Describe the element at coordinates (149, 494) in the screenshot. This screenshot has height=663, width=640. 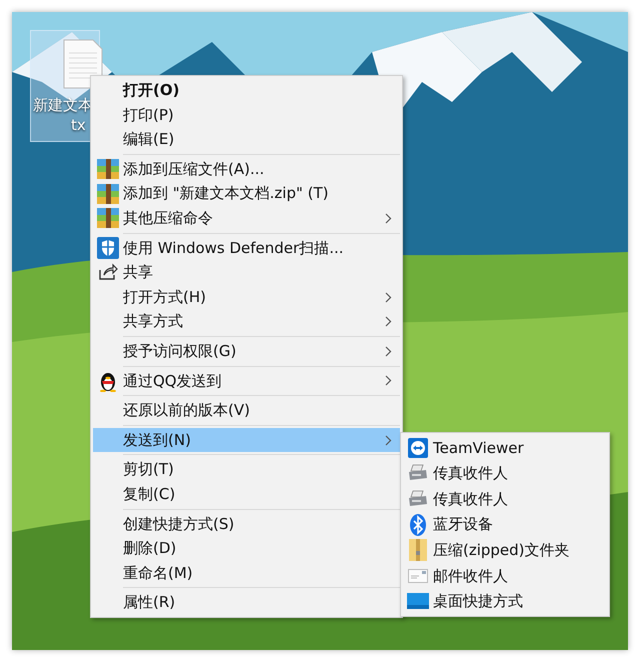
I see `menu-item-label: 复制(C)` at that location.